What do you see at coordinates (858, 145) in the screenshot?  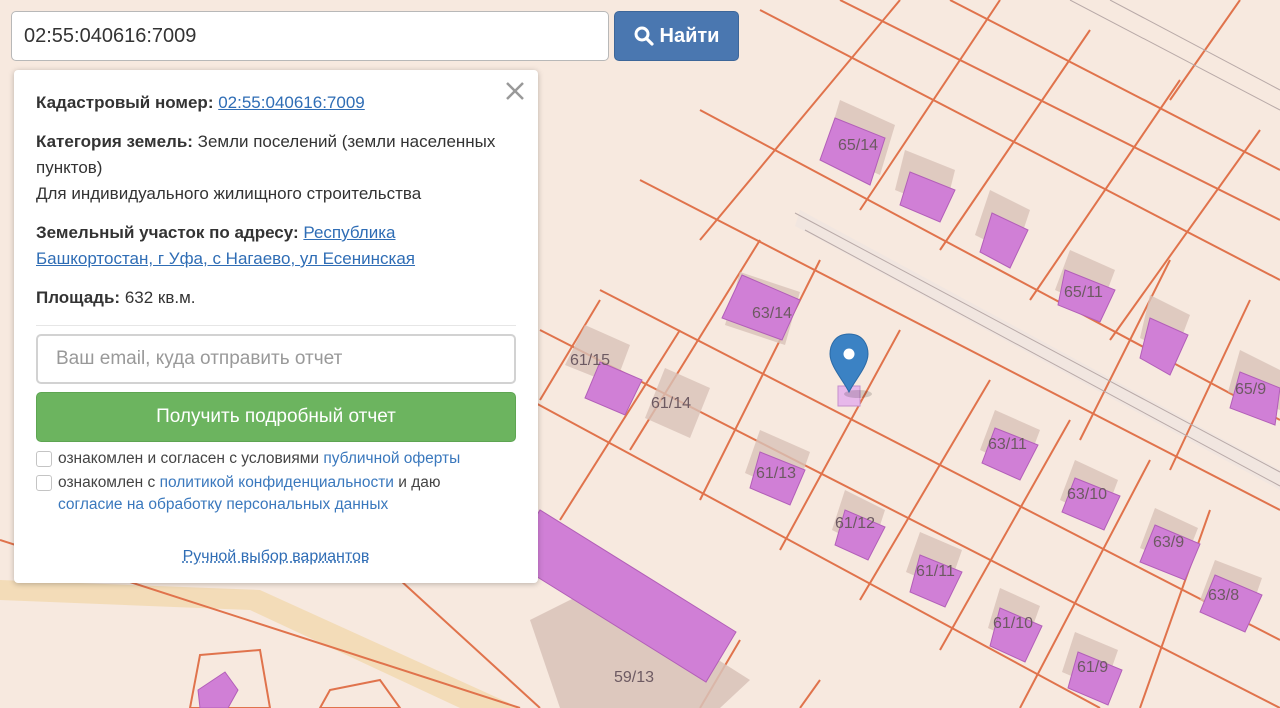 I see `parcel-label: 65/14` at bounding box center [858, 145].